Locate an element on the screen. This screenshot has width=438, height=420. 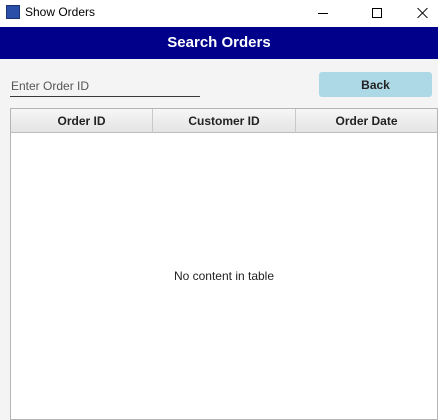
column-header-order-date: Order Date is located at coordinates (366, 121).